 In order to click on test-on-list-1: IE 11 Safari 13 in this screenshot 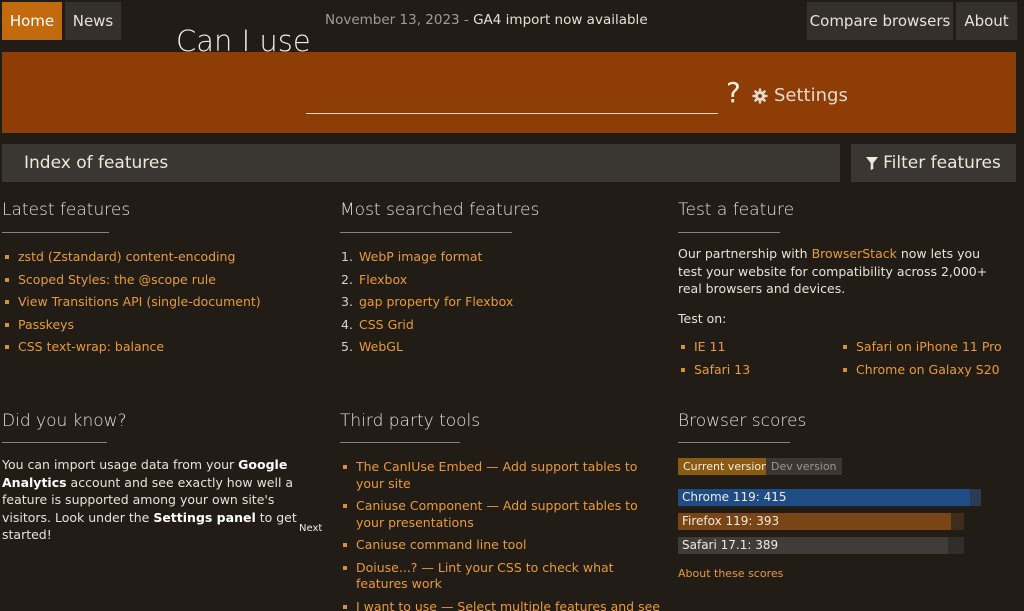, I will do `click(714, 358)`.